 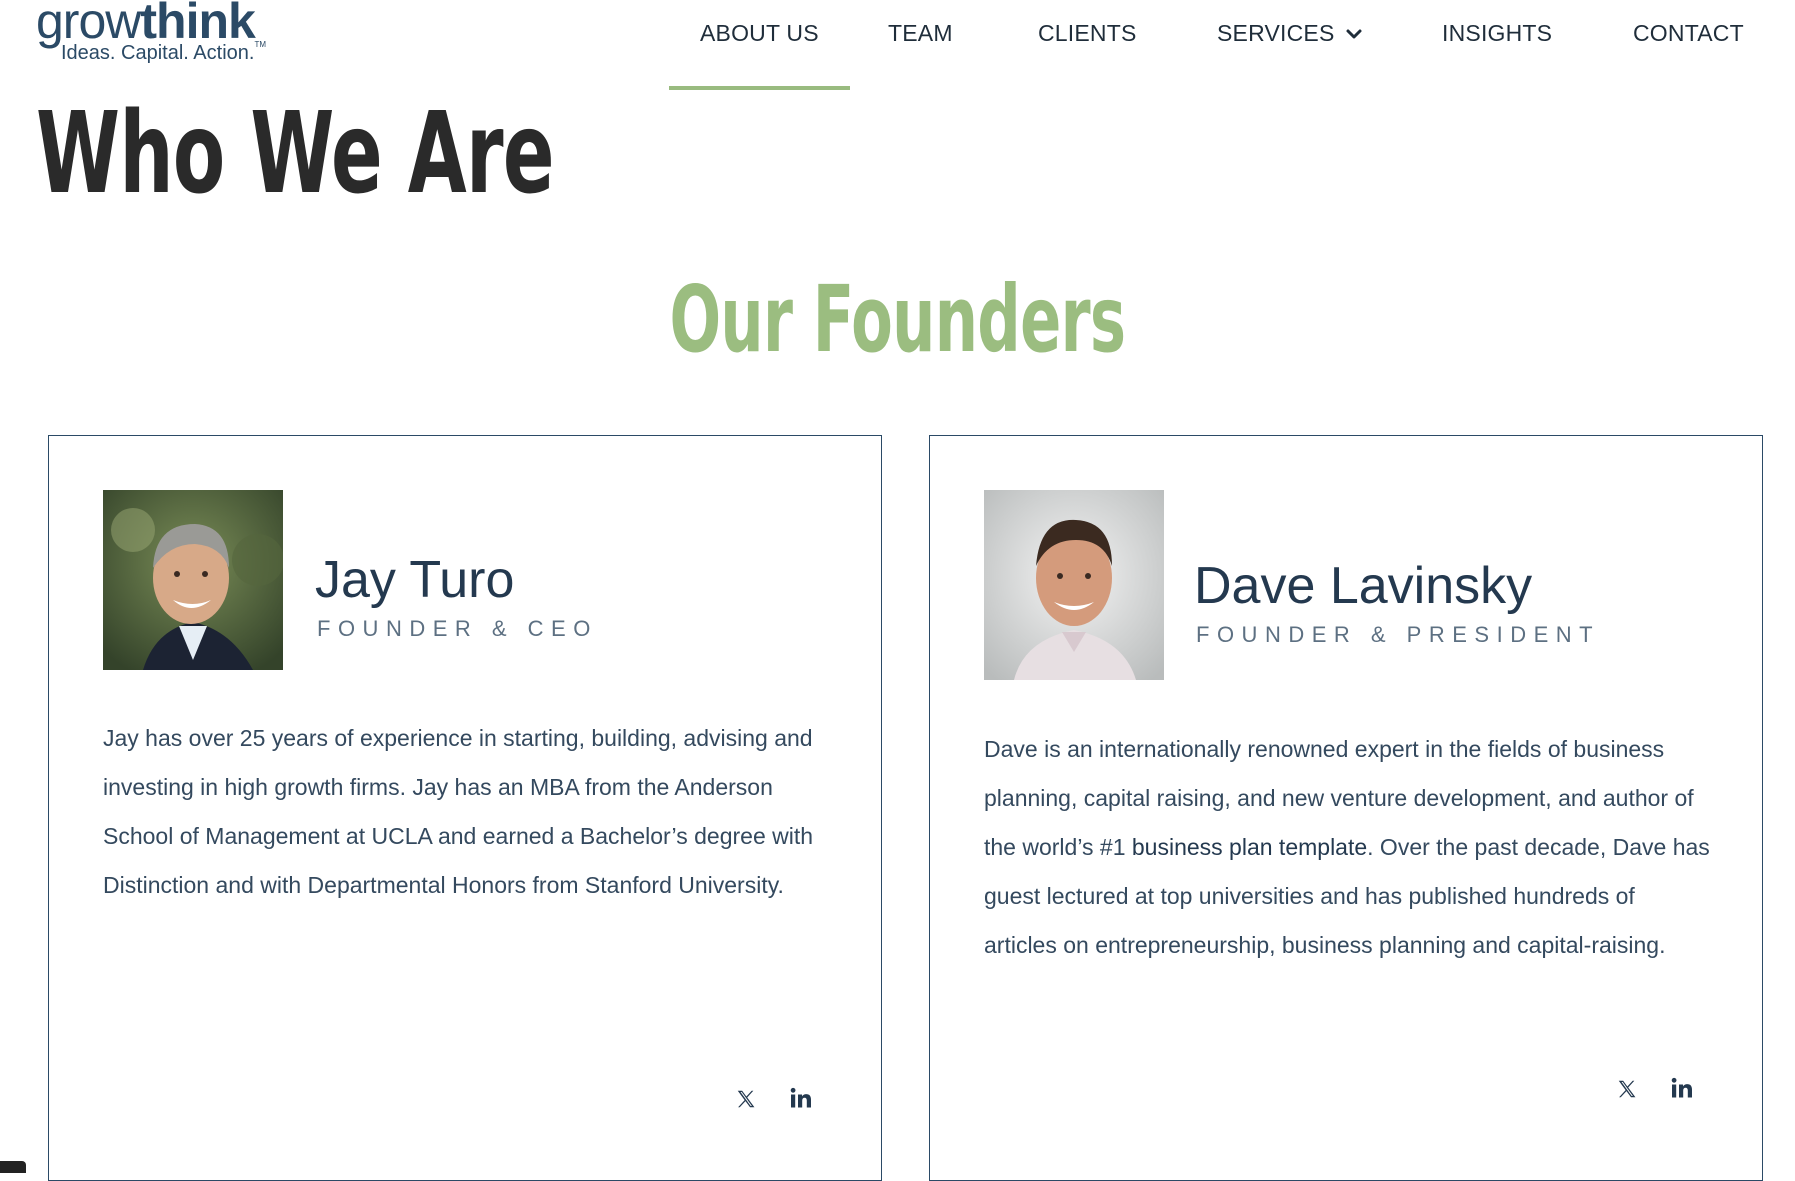 I want to click on nav-insights: INSIGHTS, so click(x=1497, y=33).